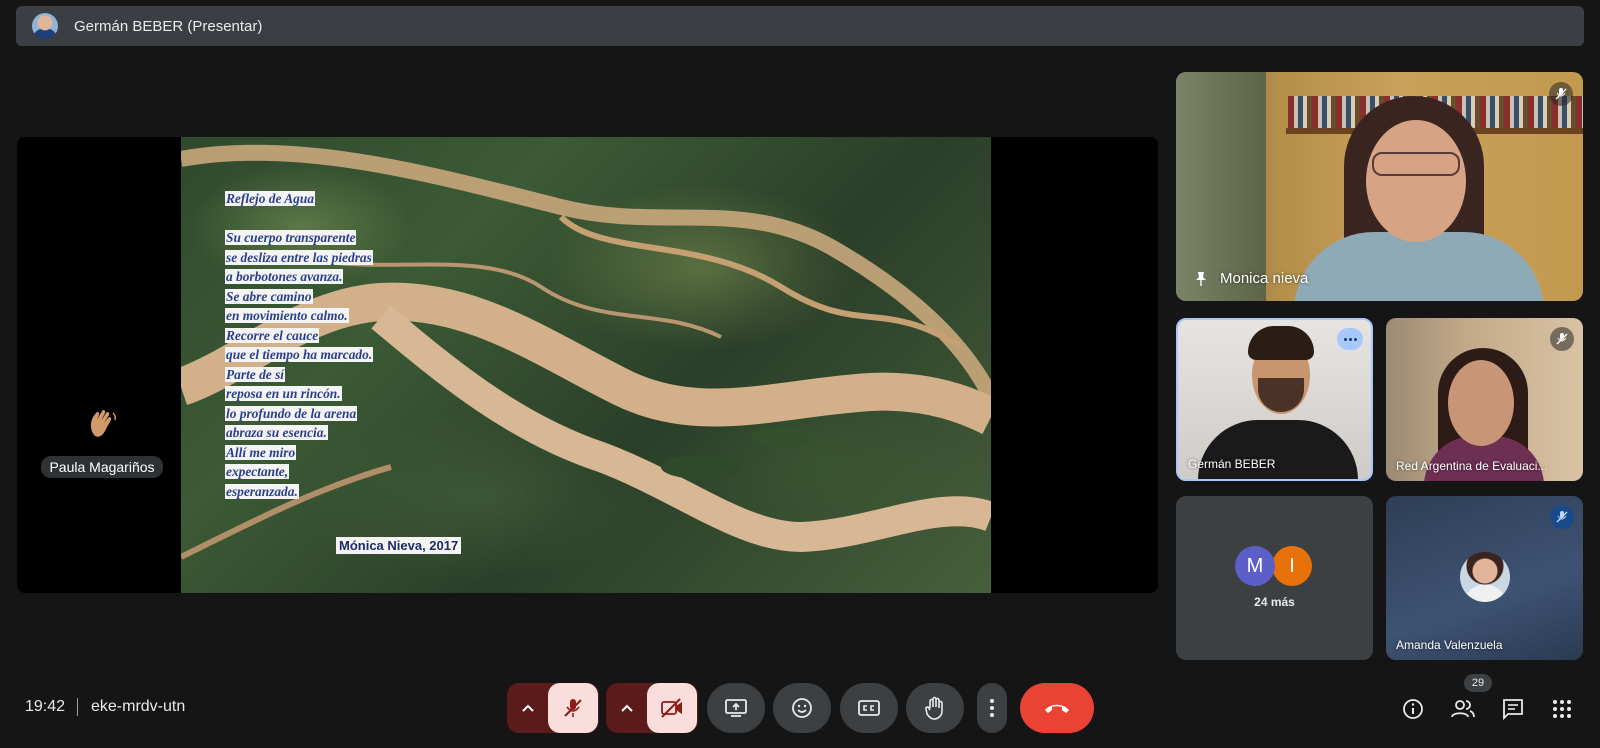 This screenshot has width=1600, height=748. I want to click on leave-call-button, so click(1057, 708).